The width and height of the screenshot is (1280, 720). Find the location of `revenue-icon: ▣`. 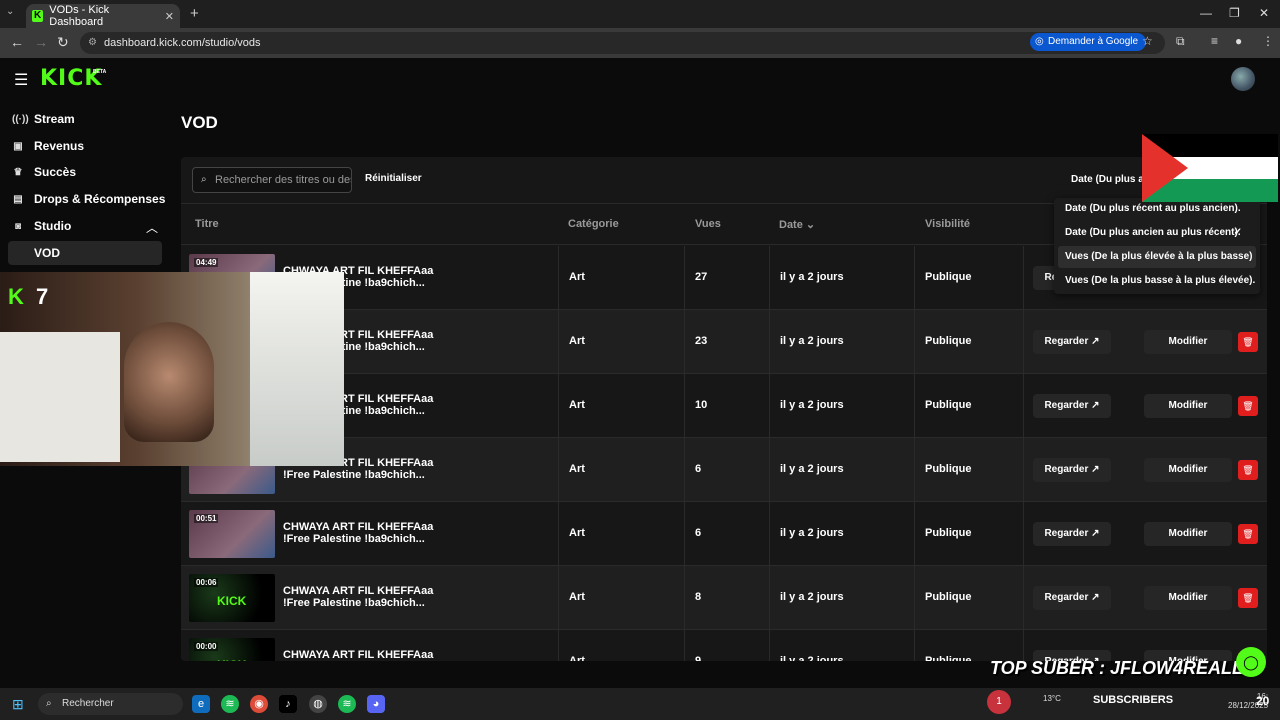

revenue-icon: ▣ is located at coordinates (18, 146).